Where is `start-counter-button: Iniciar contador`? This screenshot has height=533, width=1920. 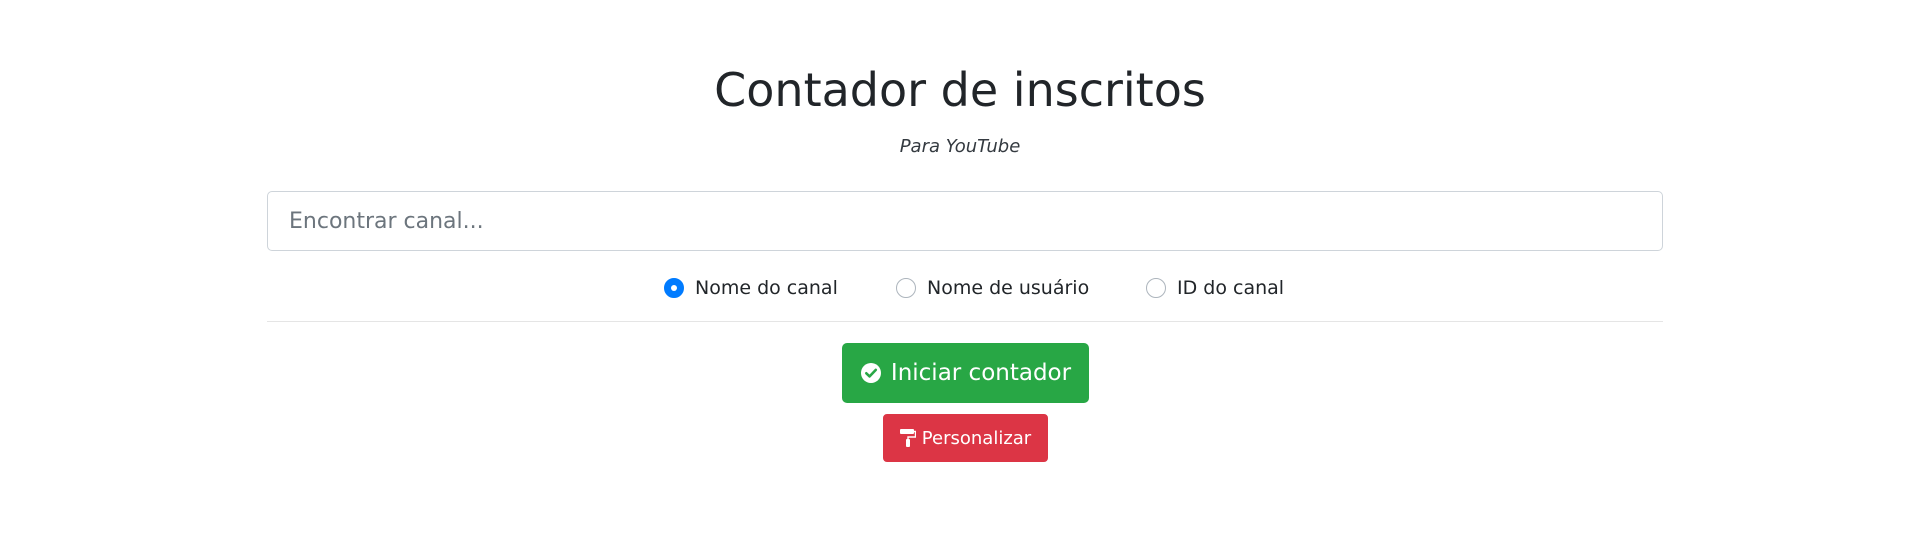 start-counter-button: Iniciar contador is located at coordinates (965, 373).